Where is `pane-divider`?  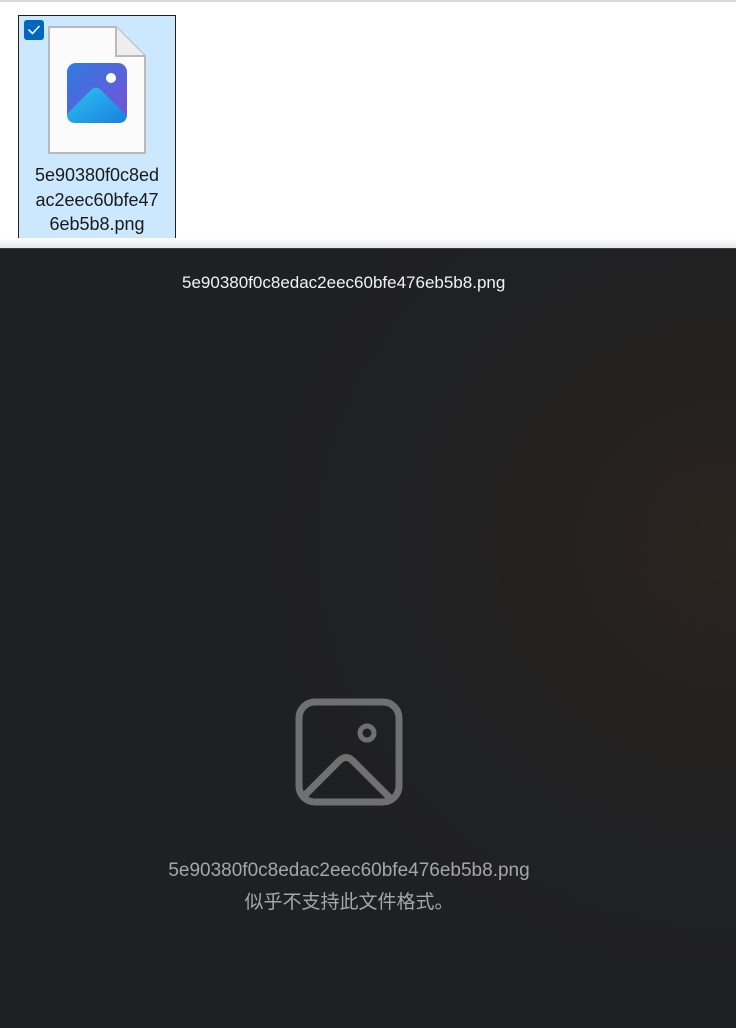 pane-divider is located at coordinates (368, 243).